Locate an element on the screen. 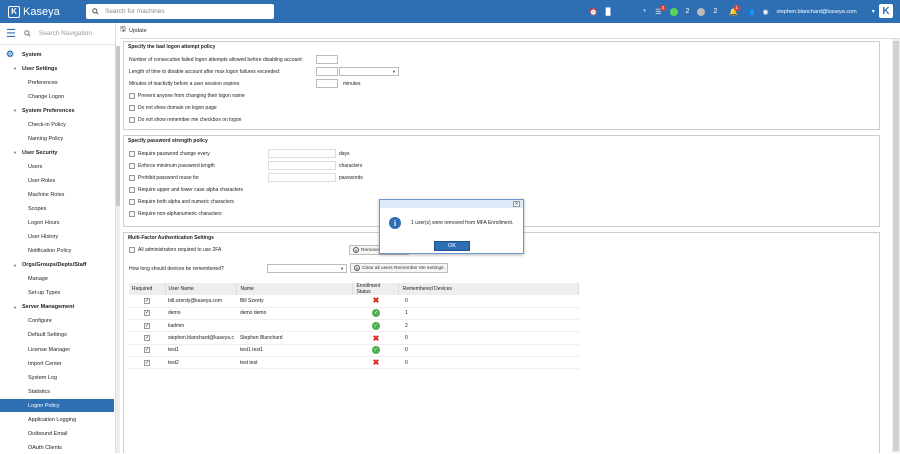  sidebar-item-label: User History is located at coordinates (43, 237).